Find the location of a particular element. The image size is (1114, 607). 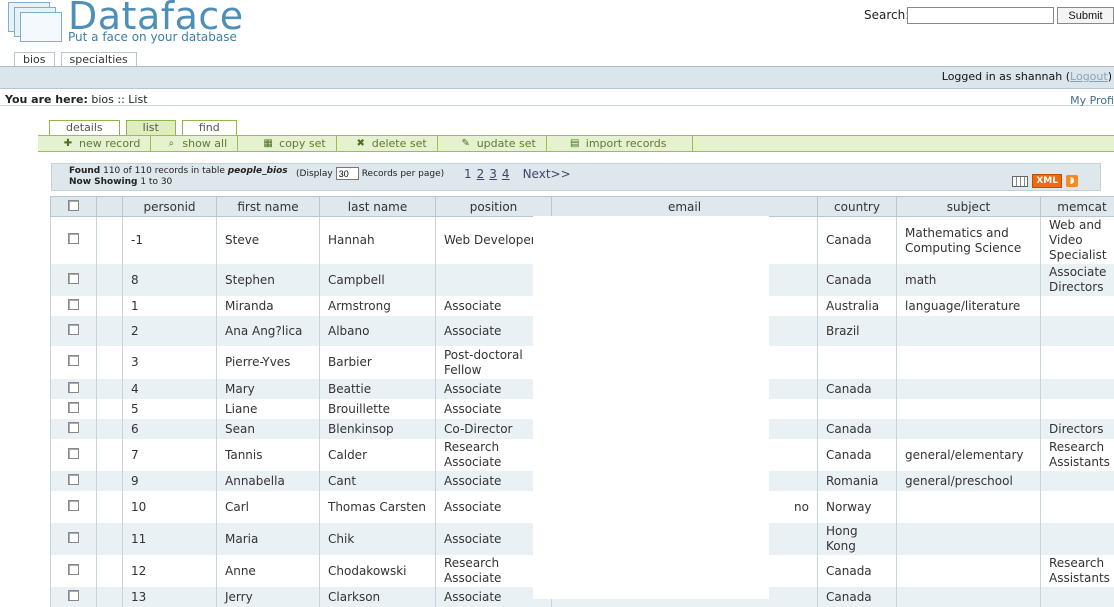

column-header-memcat: memcat is located at coordinates (1077, 207).